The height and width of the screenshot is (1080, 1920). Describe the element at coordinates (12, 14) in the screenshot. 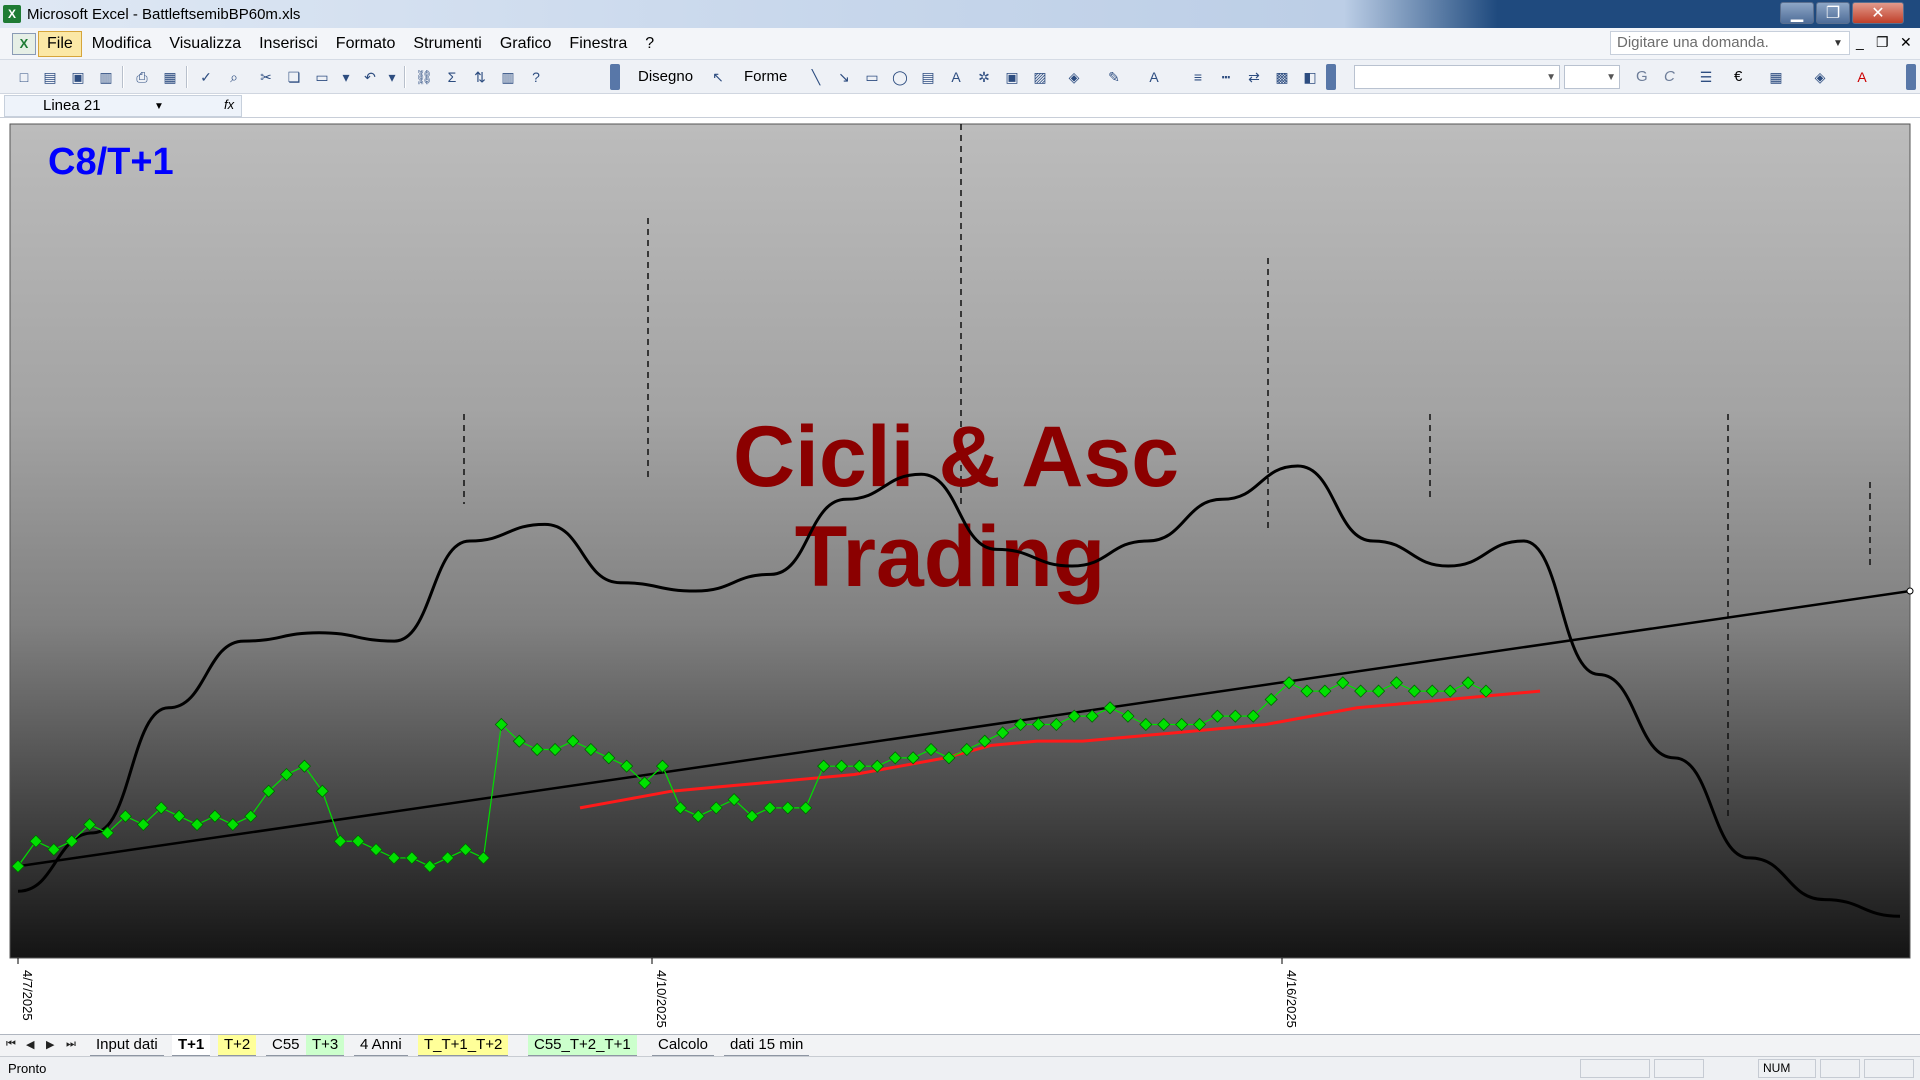

I see `excel-app-icon: X` at that location.